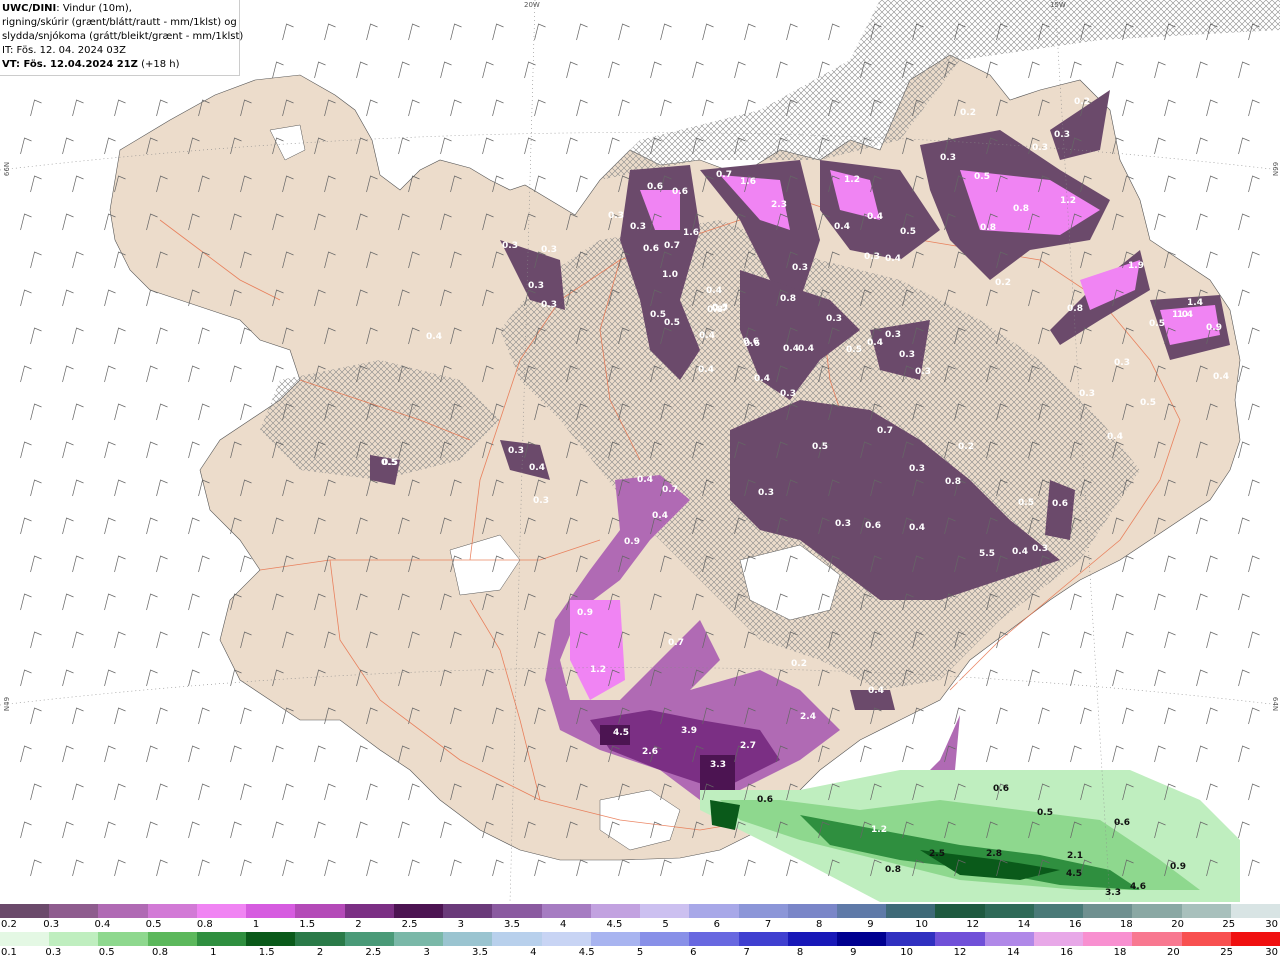  Describe the element at coordinates (1075, 924) in the screenshot. I see `snow-legend-tick-label: 16` at that location.